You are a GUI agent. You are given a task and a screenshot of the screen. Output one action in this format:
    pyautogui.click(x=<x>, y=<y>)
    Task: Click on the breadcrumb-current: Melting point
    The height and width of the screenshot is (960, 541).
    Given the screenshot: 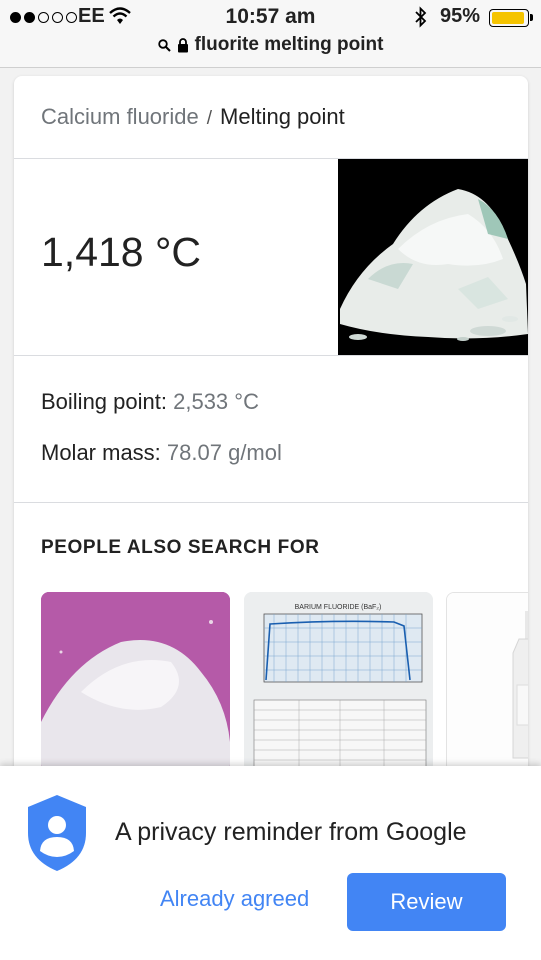 What is the action you would take?
    pyautogui.click(x=282, y=116)
    